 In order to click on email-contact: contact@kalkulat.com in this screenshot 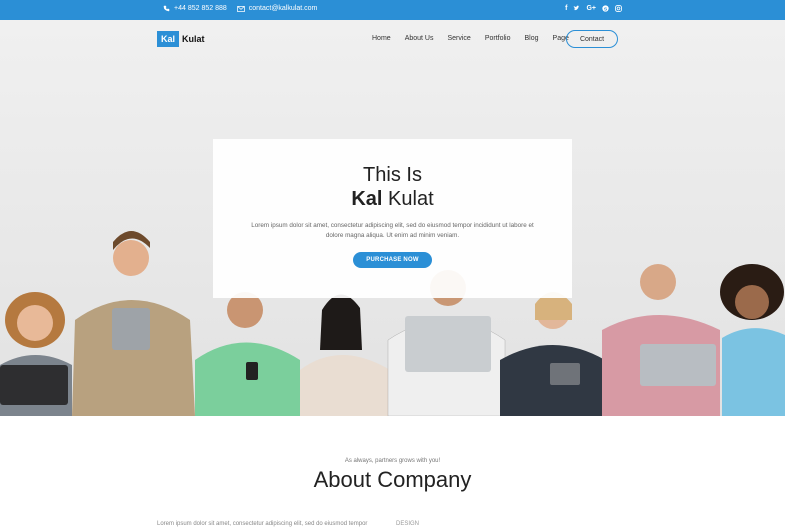, I will do `click(277, 8)`.